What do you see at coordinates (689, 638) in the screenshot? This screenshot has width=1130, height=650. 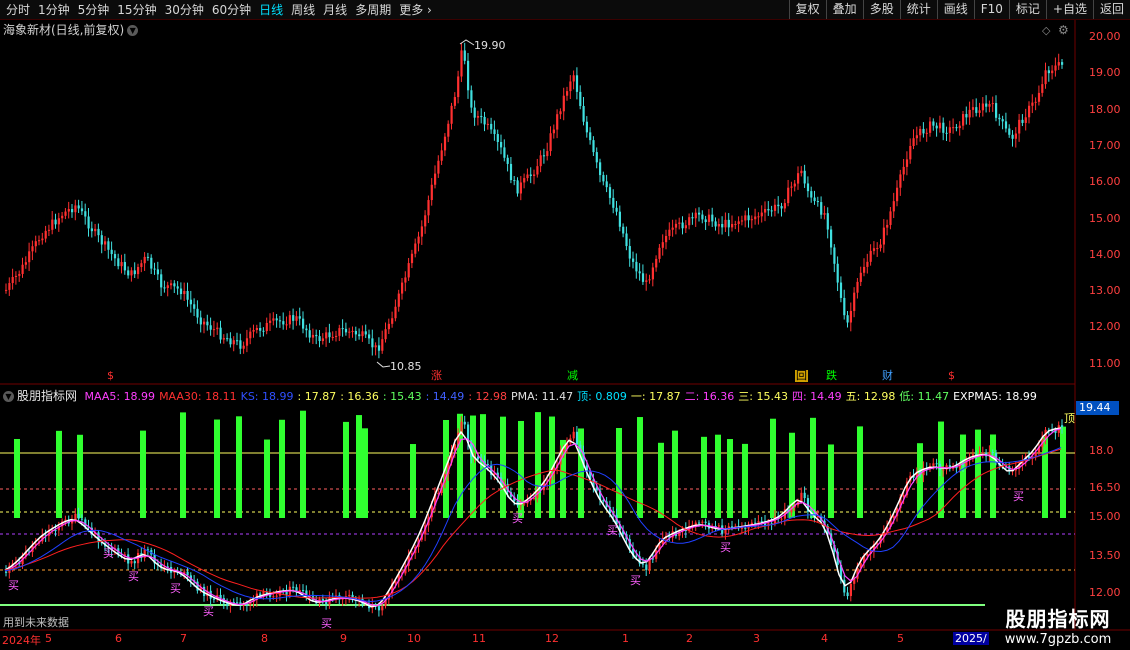 I see `date-label: 2` at bounding box center [689, 638].